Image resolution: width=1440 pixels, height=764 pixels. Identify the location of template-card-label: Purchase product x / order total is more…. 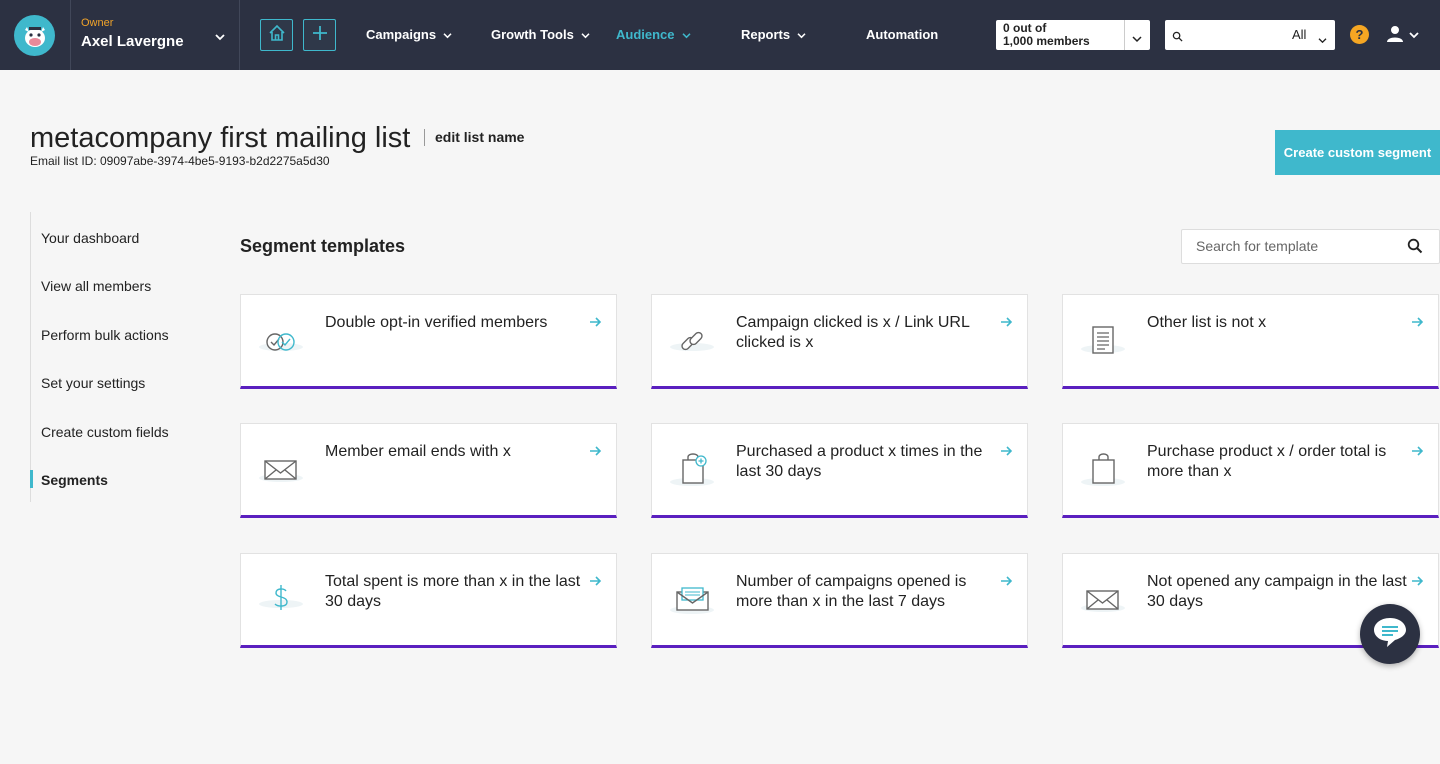
(1267, 461).